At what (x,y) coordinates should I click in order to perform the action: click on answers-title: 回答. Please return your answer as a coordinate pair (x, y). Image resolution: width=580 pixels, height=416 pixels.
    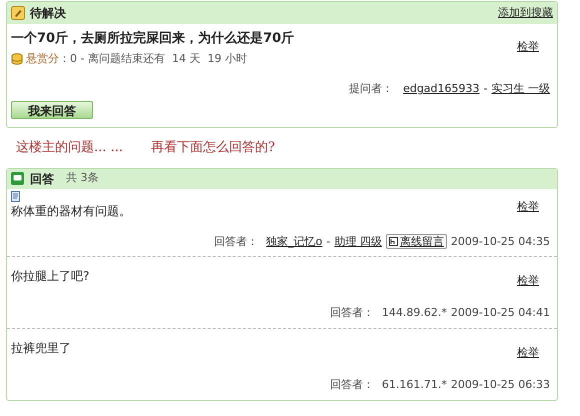
    Looking at the image, I should click on (42, 179).